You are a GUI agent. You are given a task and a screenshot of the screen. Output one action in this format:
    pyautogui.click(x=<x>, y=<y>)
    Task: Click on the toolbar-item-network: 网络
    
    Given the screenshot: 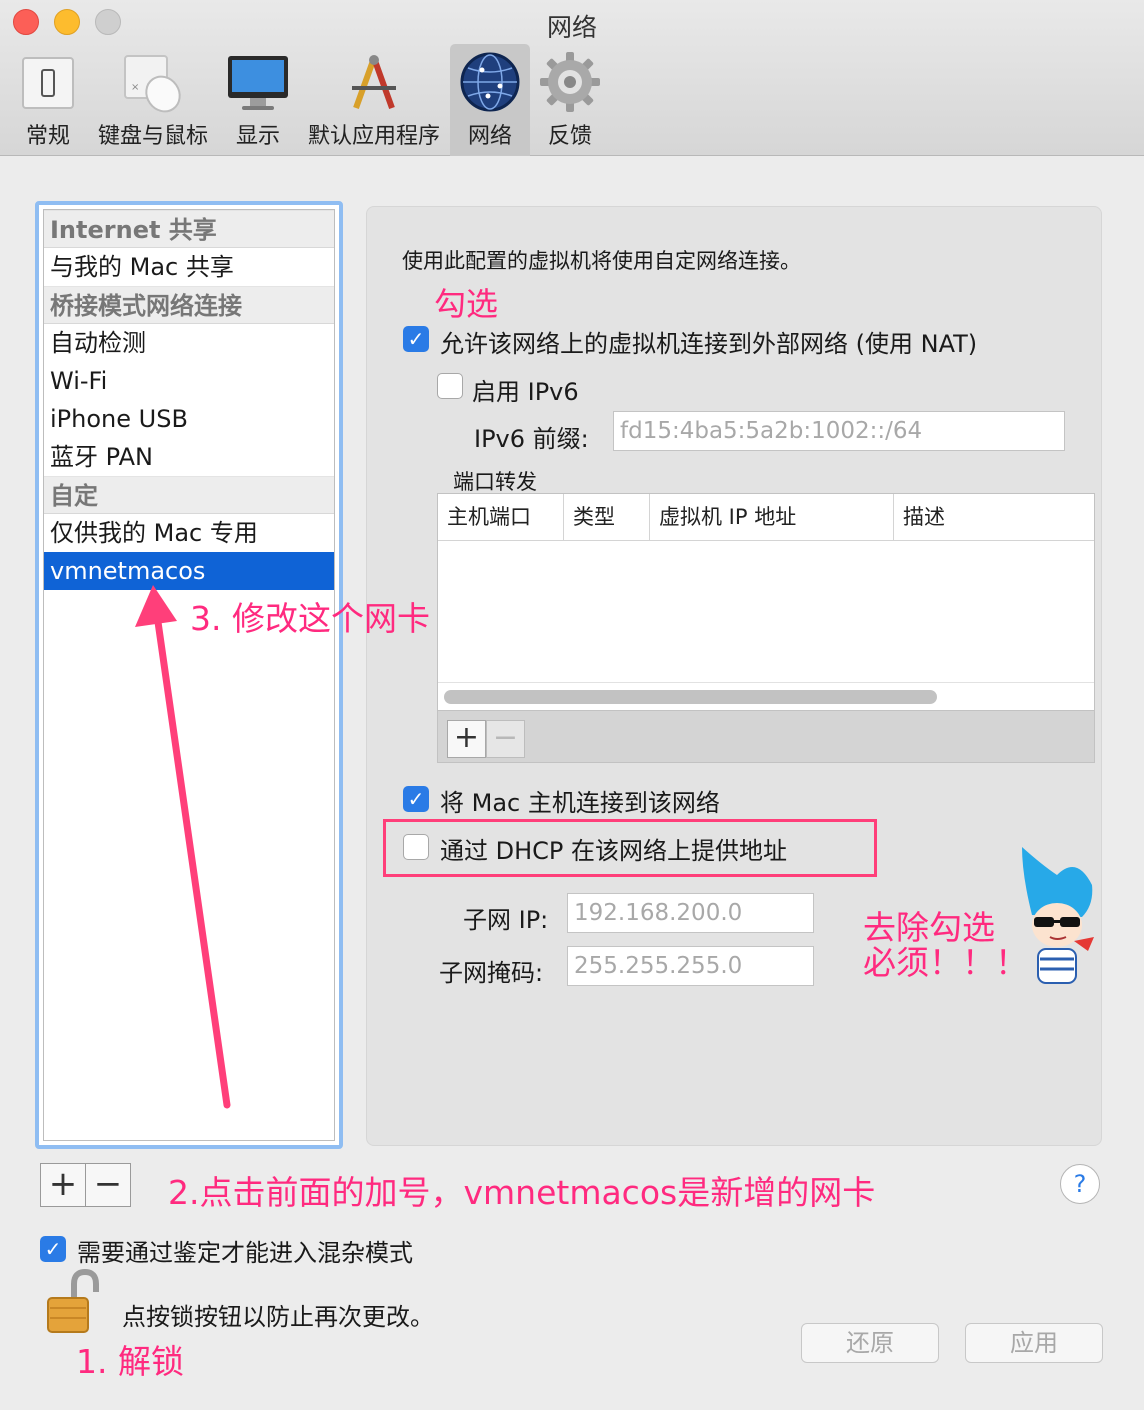 What is the action you would take?
    pyautogui.click(x=490, y=100)
    